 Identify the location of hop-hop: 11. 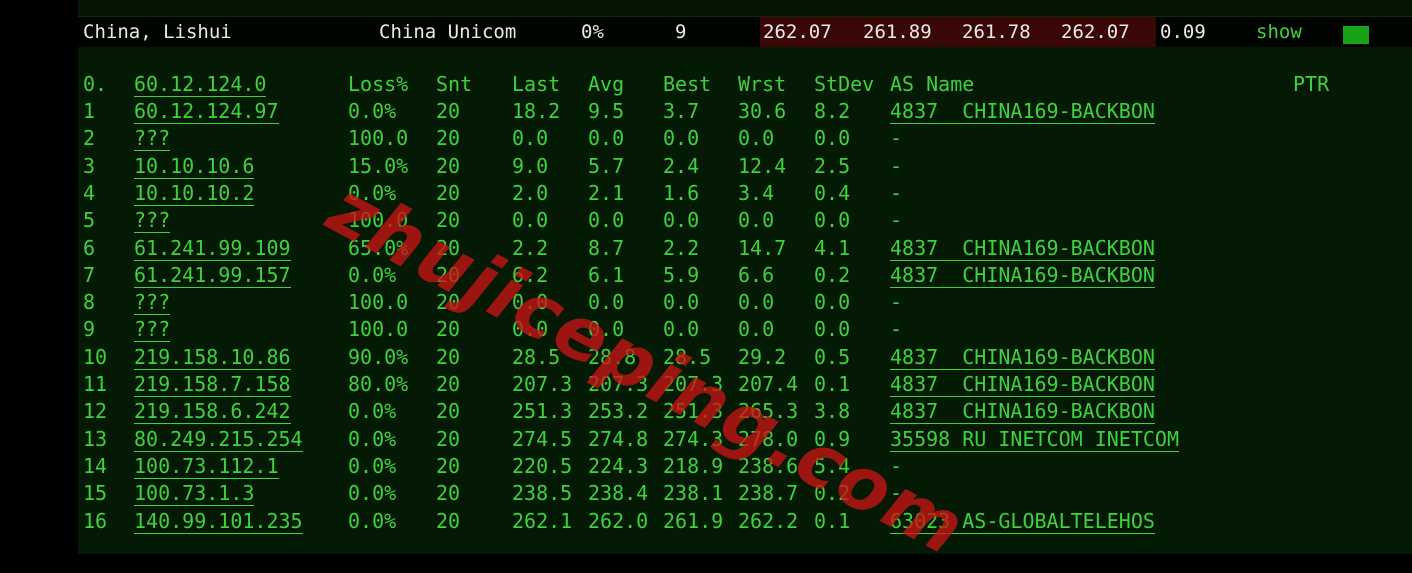
(95, 384).